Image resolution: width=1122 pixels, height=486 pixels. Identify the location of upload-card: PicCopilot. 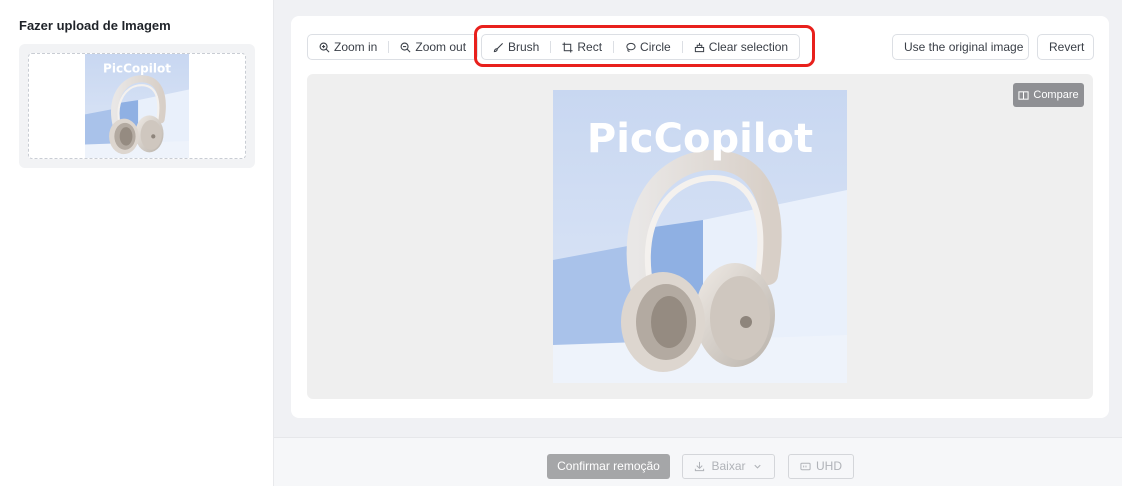
(137, 106).